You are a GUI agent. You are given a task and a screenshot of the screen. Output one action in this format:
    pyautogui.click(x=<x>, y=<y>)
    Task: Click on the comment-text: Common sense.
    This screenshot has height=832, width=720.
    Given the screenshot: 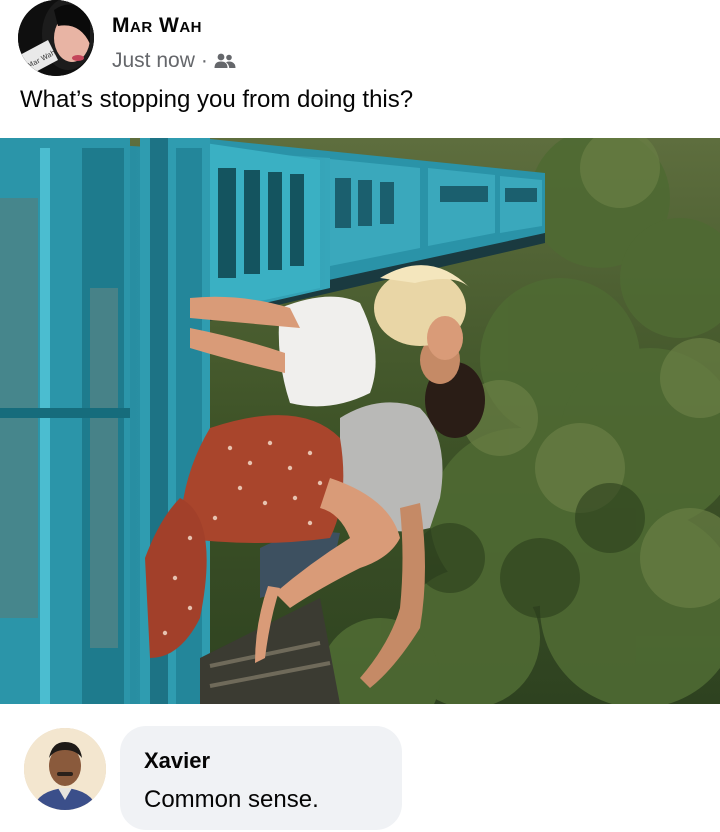 What is the action you would take?
    pyautogui.click(x=231, y=799)
    